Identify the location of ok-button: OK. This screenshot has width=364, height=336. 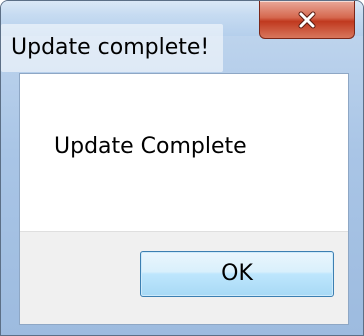
(237, 274).